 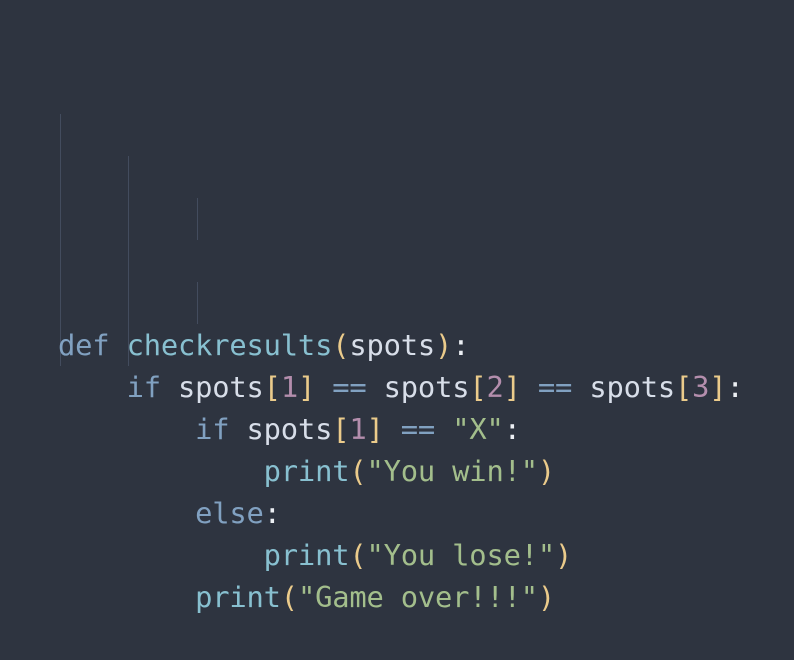 I want to click on code-line-3: if spots[1] == "X":, so click(x=401, y=429).